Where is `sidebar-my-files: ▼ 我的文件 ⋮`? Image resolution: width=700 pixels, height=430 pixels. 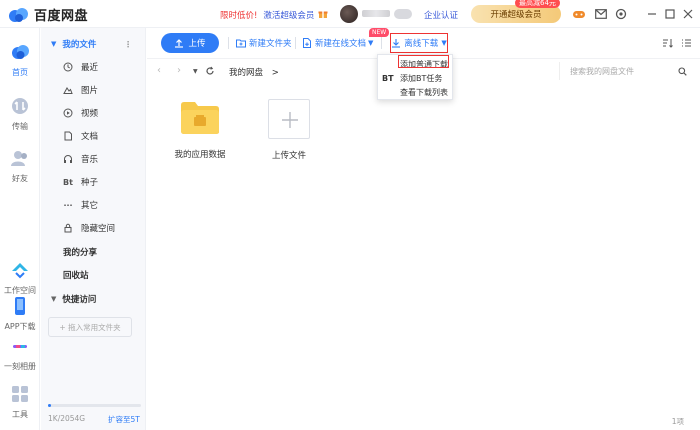
sidebar-my-files: ▼ 我的文件 ⋮ is located at coordinates (93, 44).